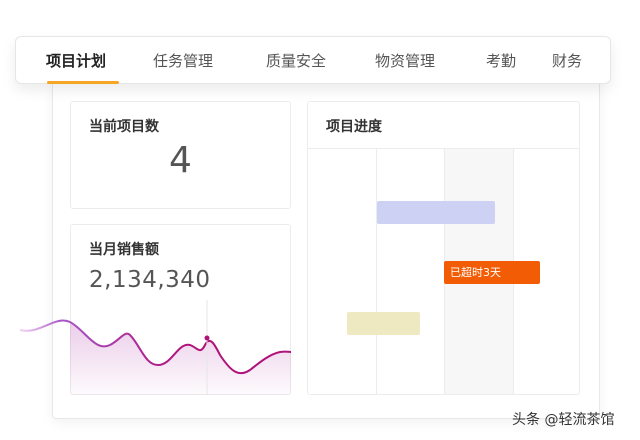  What do you see at coordinates (76, 61) in the screenshot?
I see `tab-project-plan: 项目计划` at bounding box center [76, 61].